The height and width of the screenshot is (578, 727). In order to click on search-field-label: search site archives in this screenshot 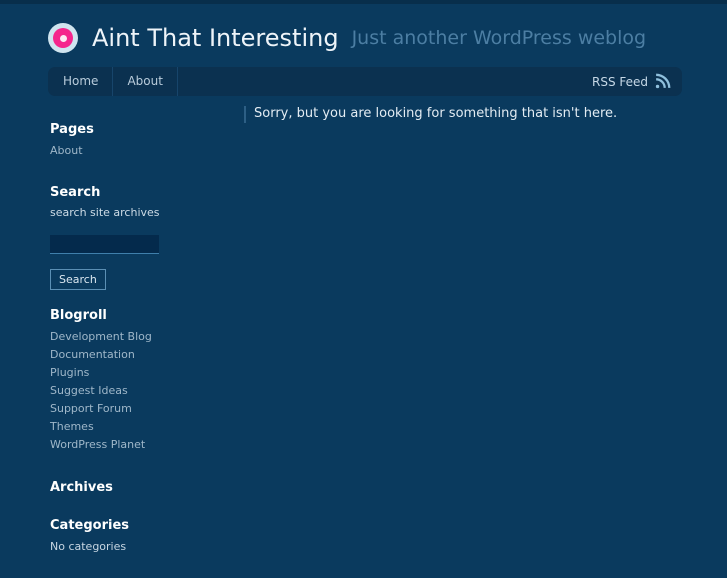, I will do `click(105, 212)`.